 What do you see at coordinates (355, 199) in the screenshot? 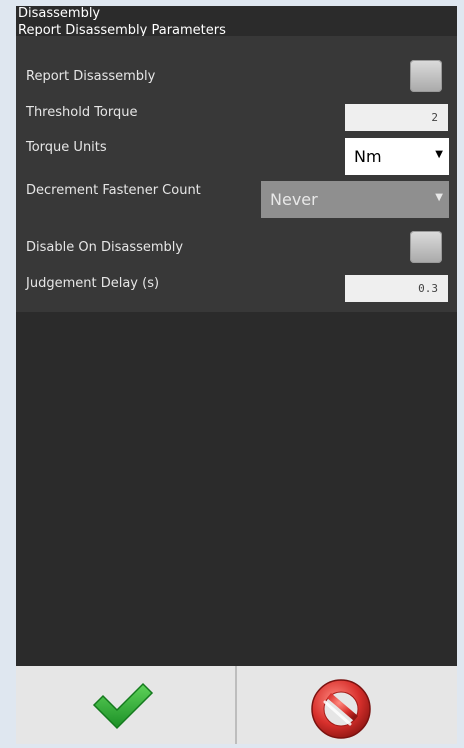
I see `decrement-fastener-count-select: Never ▼` at bounding box center [355, 199].